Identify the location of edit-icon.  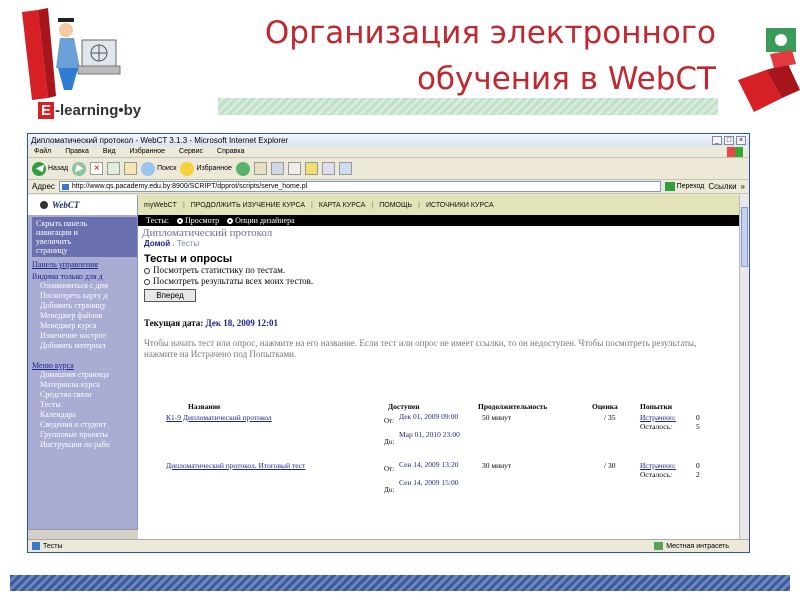
(294, 168).